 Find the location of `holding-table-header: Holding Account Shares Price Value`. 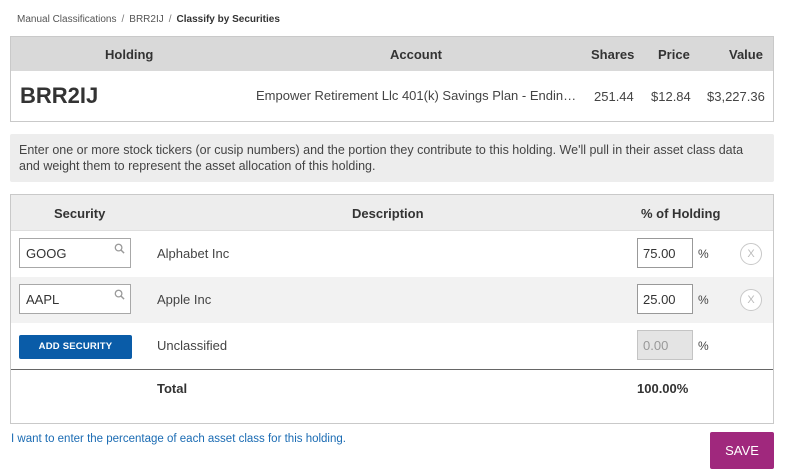

holding-table-header: Holding Account Shares Price Value is located at coordinates (392, 54).